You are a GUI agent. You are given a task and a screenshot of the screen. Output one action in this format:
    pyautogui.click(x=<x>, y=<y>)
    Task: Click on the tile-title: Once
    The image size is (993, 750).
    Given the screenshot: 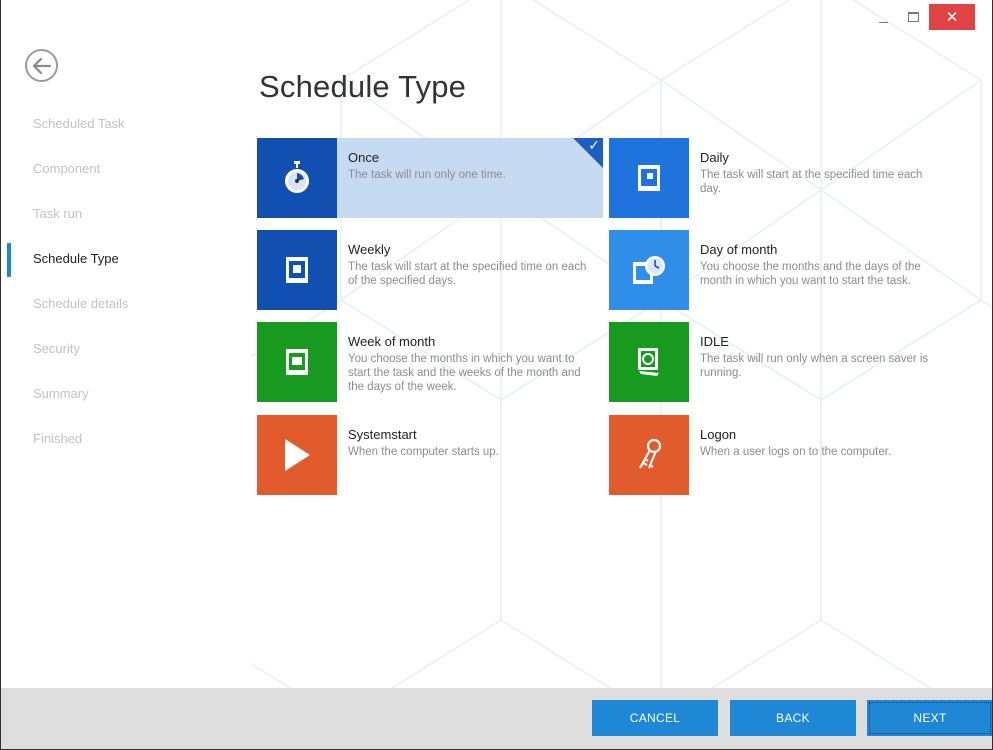 What is the action you would take?
    pyautogui.click(x=364, y=157)
    